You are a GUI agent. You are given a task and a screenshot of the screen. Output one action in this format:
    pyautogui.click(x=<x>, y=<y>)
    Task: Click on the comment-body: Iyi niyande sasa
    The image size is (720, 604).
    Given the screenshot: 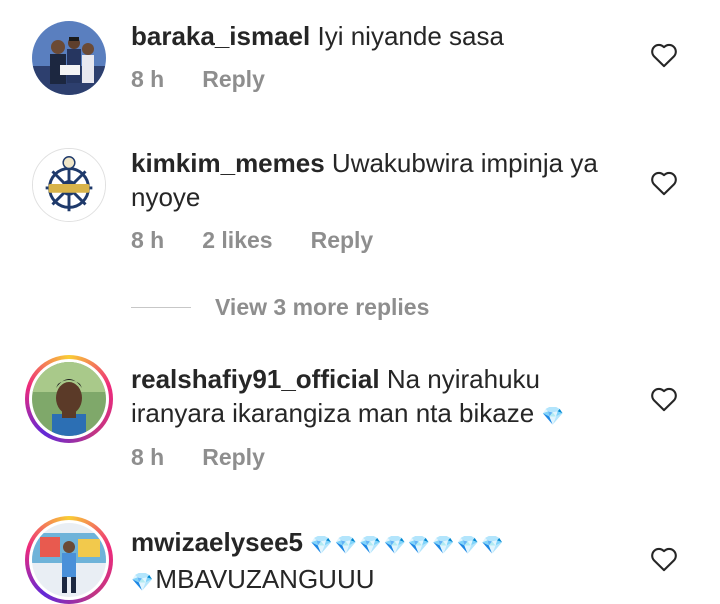 What is the action you would take?
    pyautogui.click(x=410, y=36)
    